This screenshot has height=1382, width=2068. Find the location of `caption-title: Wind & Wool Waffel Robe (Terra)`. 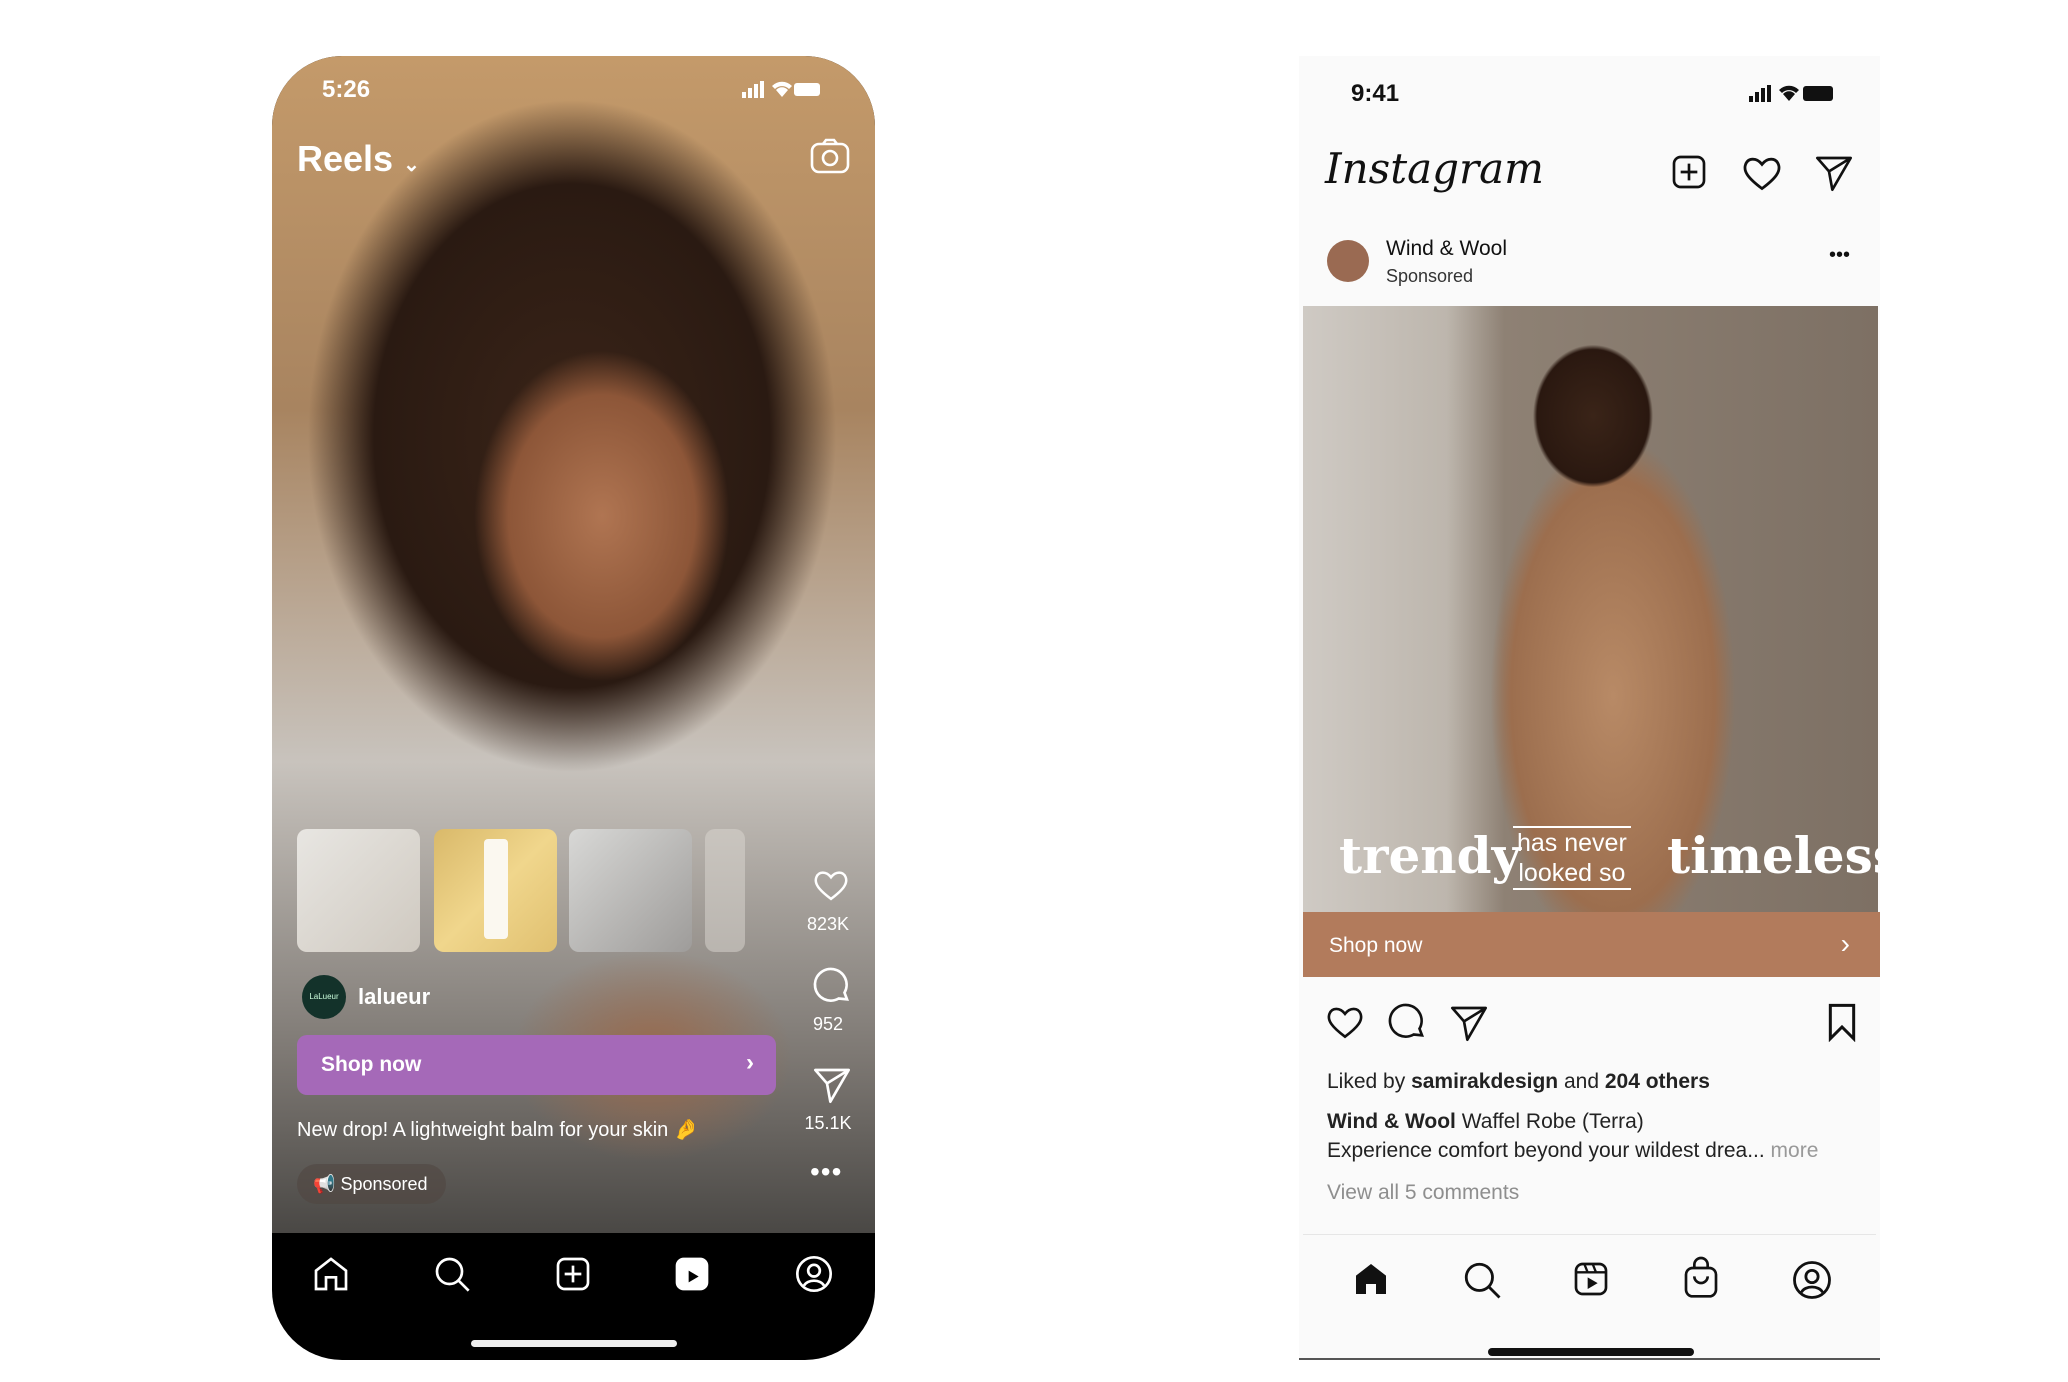

caption-title: Wind & Wool Waffel Robe (Terra) is located at coordinates (1485, 1122).